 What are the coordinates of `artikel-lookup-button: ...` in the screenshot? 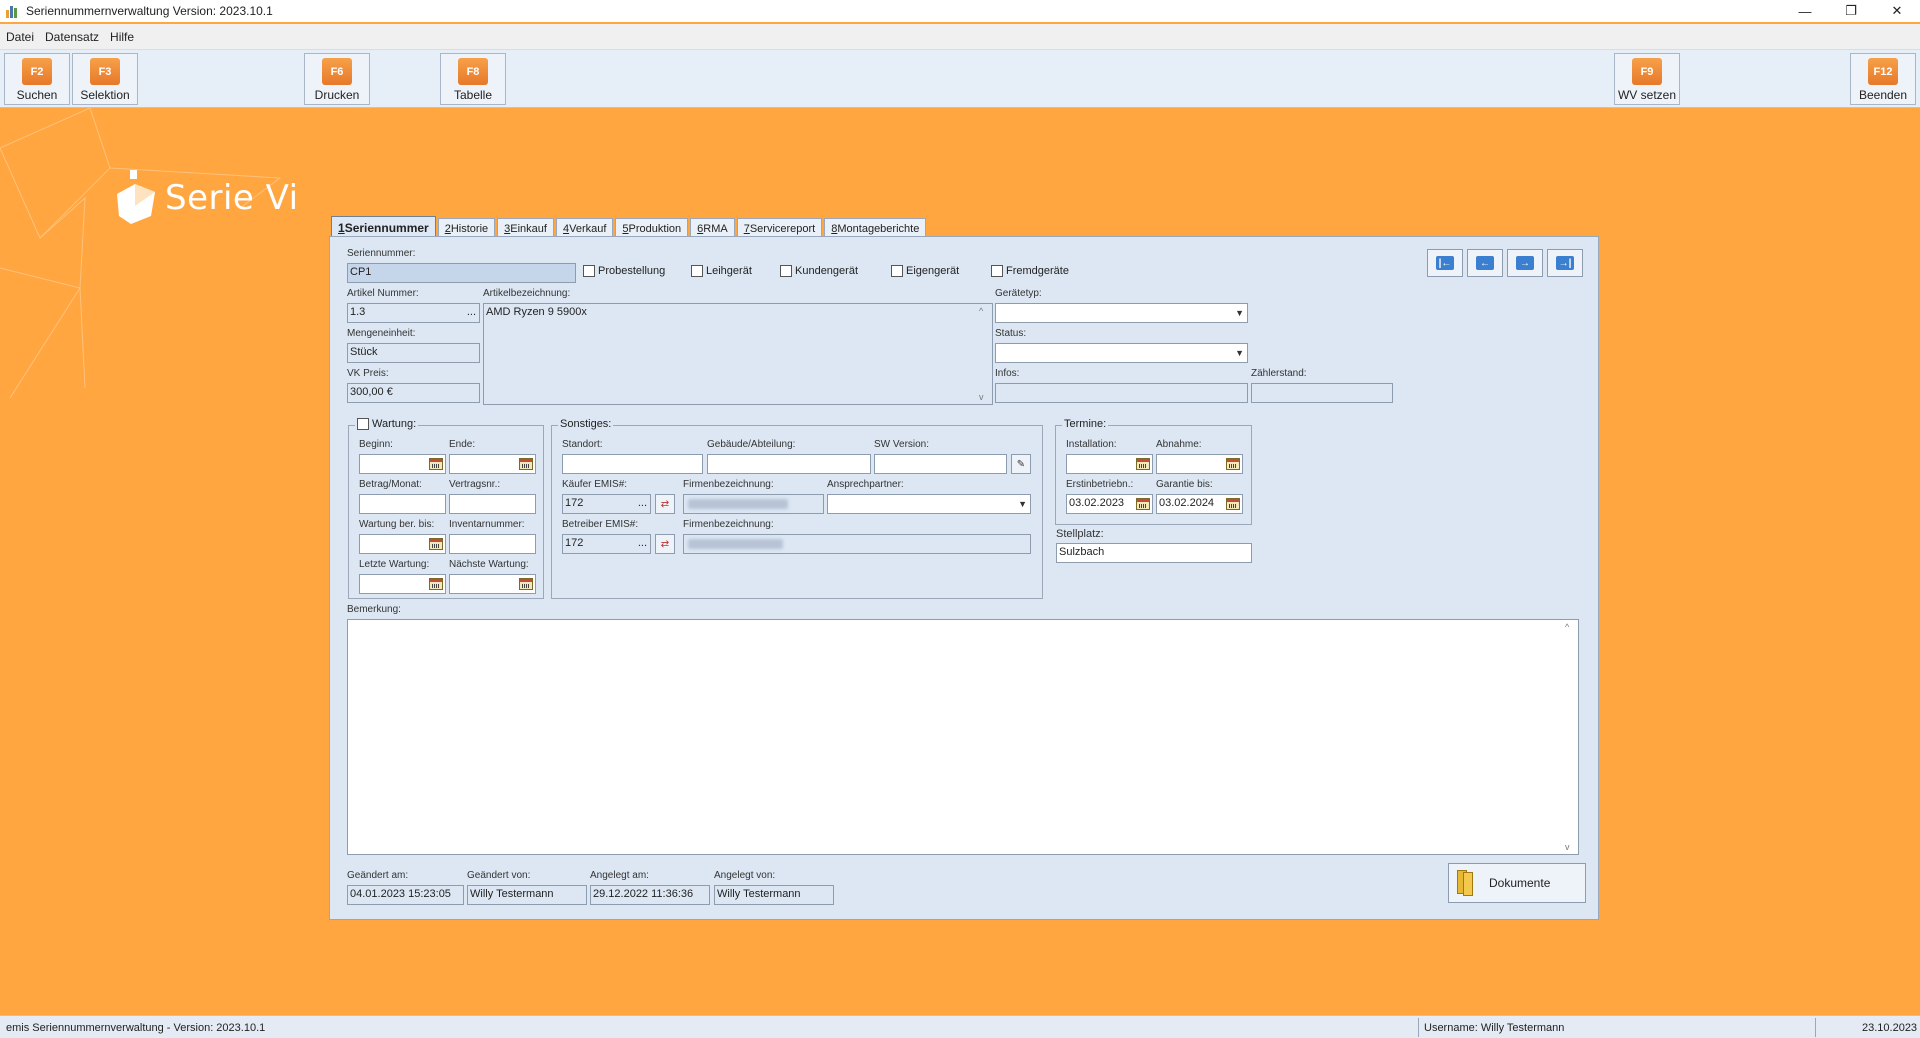 It's located at (471, 312).